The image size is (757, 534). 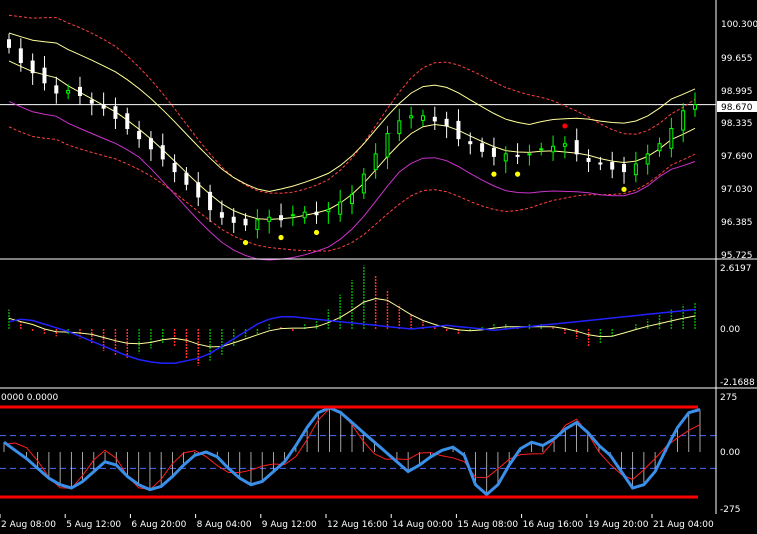 I want to click on osc-tick: 2.6197, so click(x=736, y=269).